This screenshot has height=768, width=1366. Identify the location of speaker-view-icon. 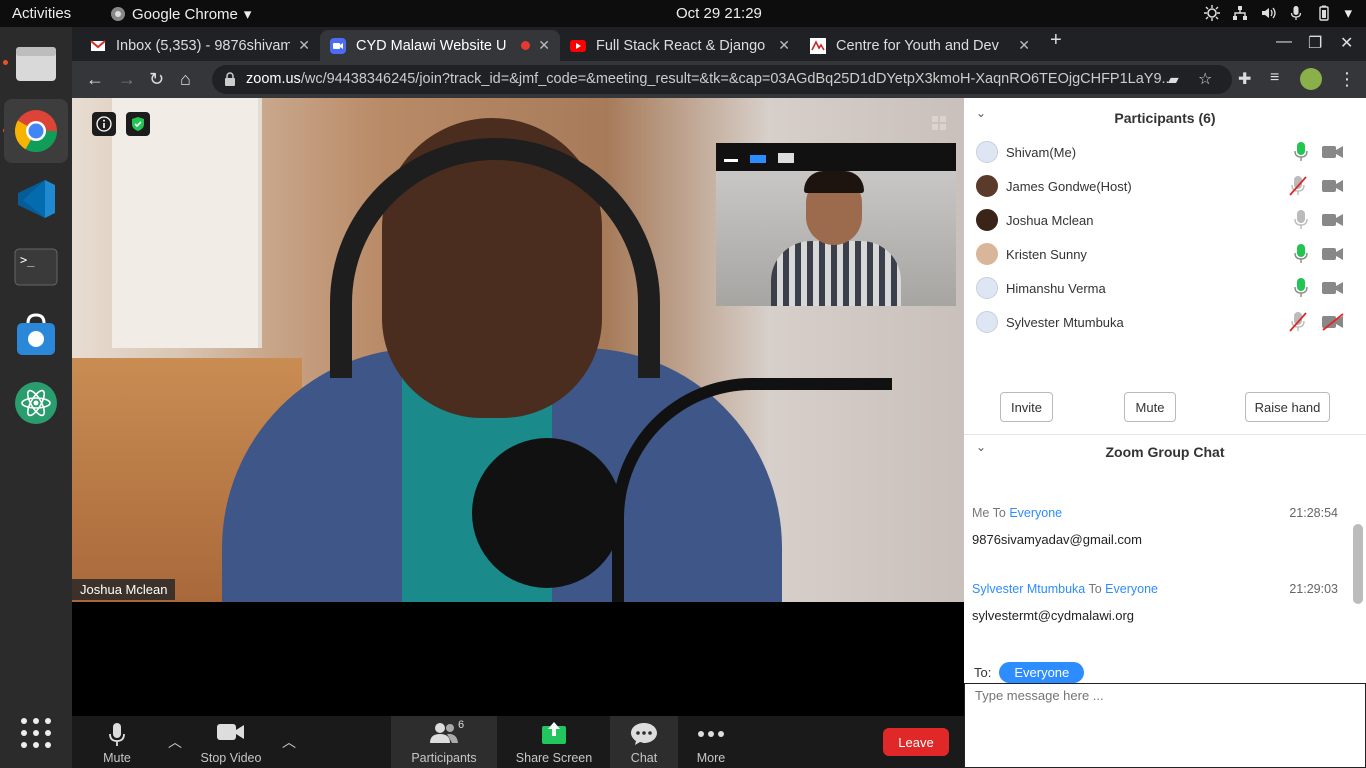
(758, 159).